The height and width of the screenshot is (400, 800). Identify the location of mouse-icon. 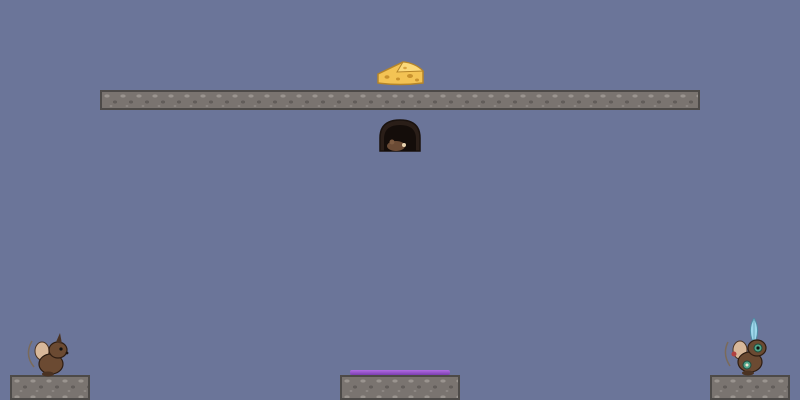
(49, 352).